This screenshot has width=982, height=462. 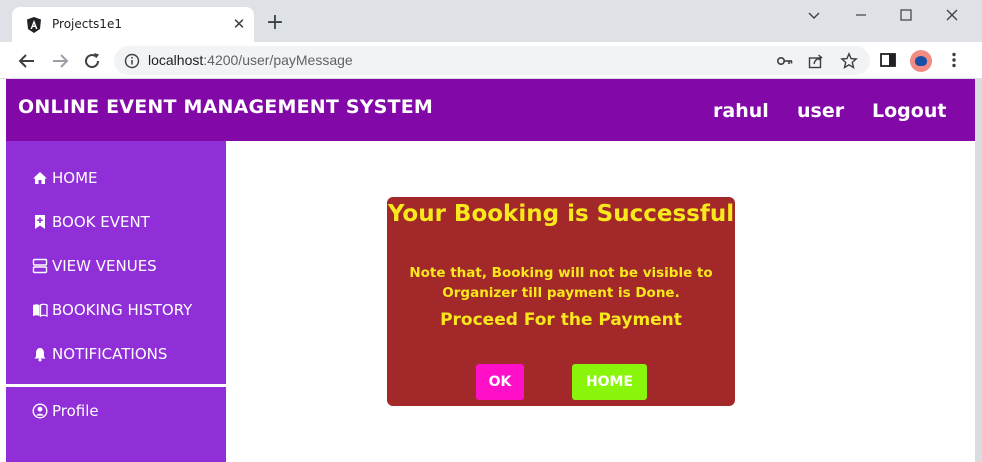 What do you see at coordinates (561, 214) in the screenshot?
I see `dialog-title: Your Booking is Successful` at bounding box center [561, 214].